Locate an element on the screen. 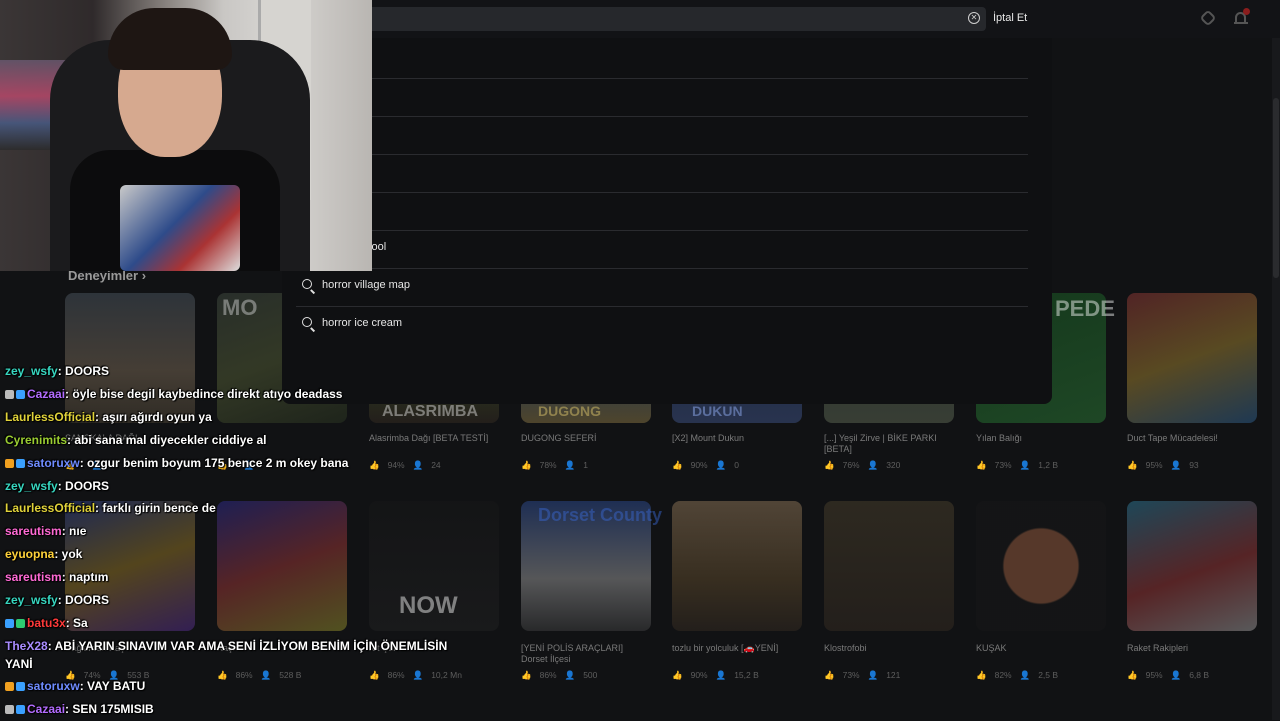 This screenshot has width=1280, height=721. game-title: [X2] Mount Dukun is located at coordinates (737, 445).